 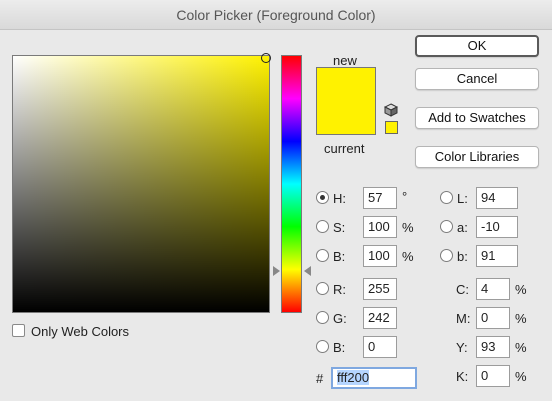 I want to click on only-web-colors-label: Only Web Colors, so click(x=80, y=331).